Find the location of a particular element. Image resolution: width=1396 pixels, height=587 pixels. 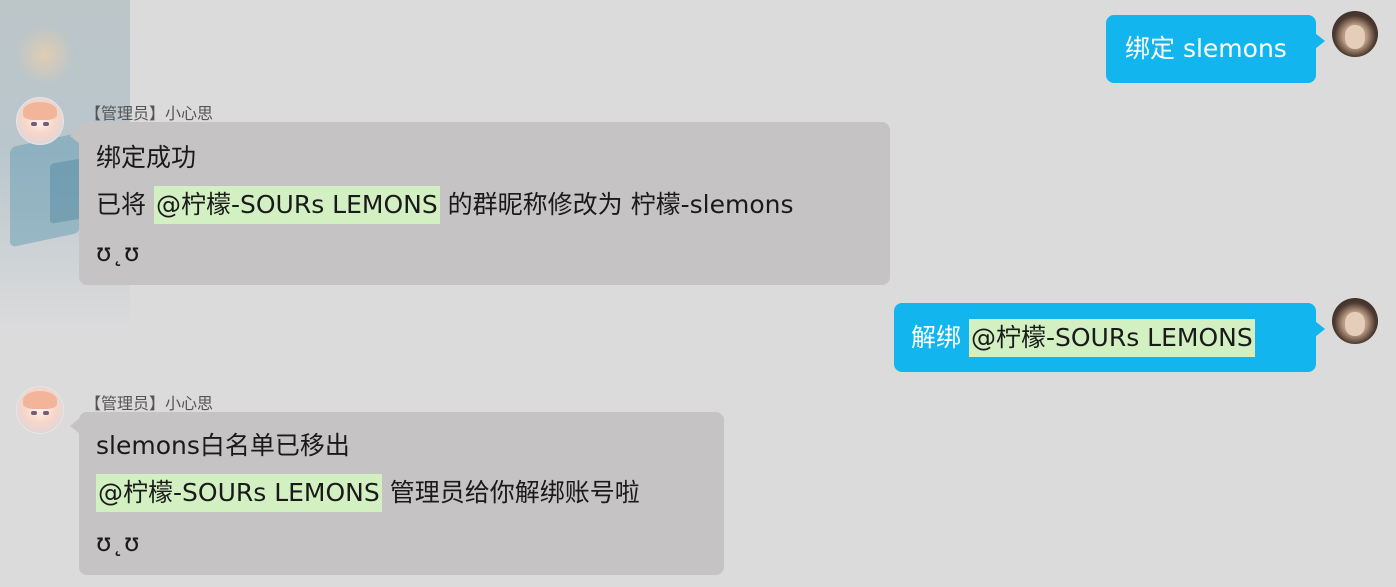

message-bubble: 绑定 slemons is located at coordinates (1211, 49).